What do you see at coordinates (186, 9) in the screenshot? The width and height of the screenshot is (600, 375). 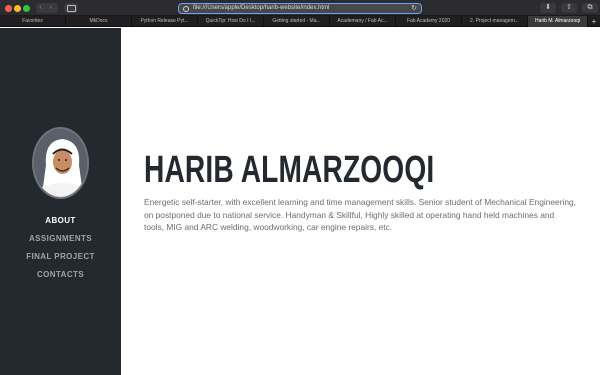 I see `site-icon` at bounding box center [186, 9].